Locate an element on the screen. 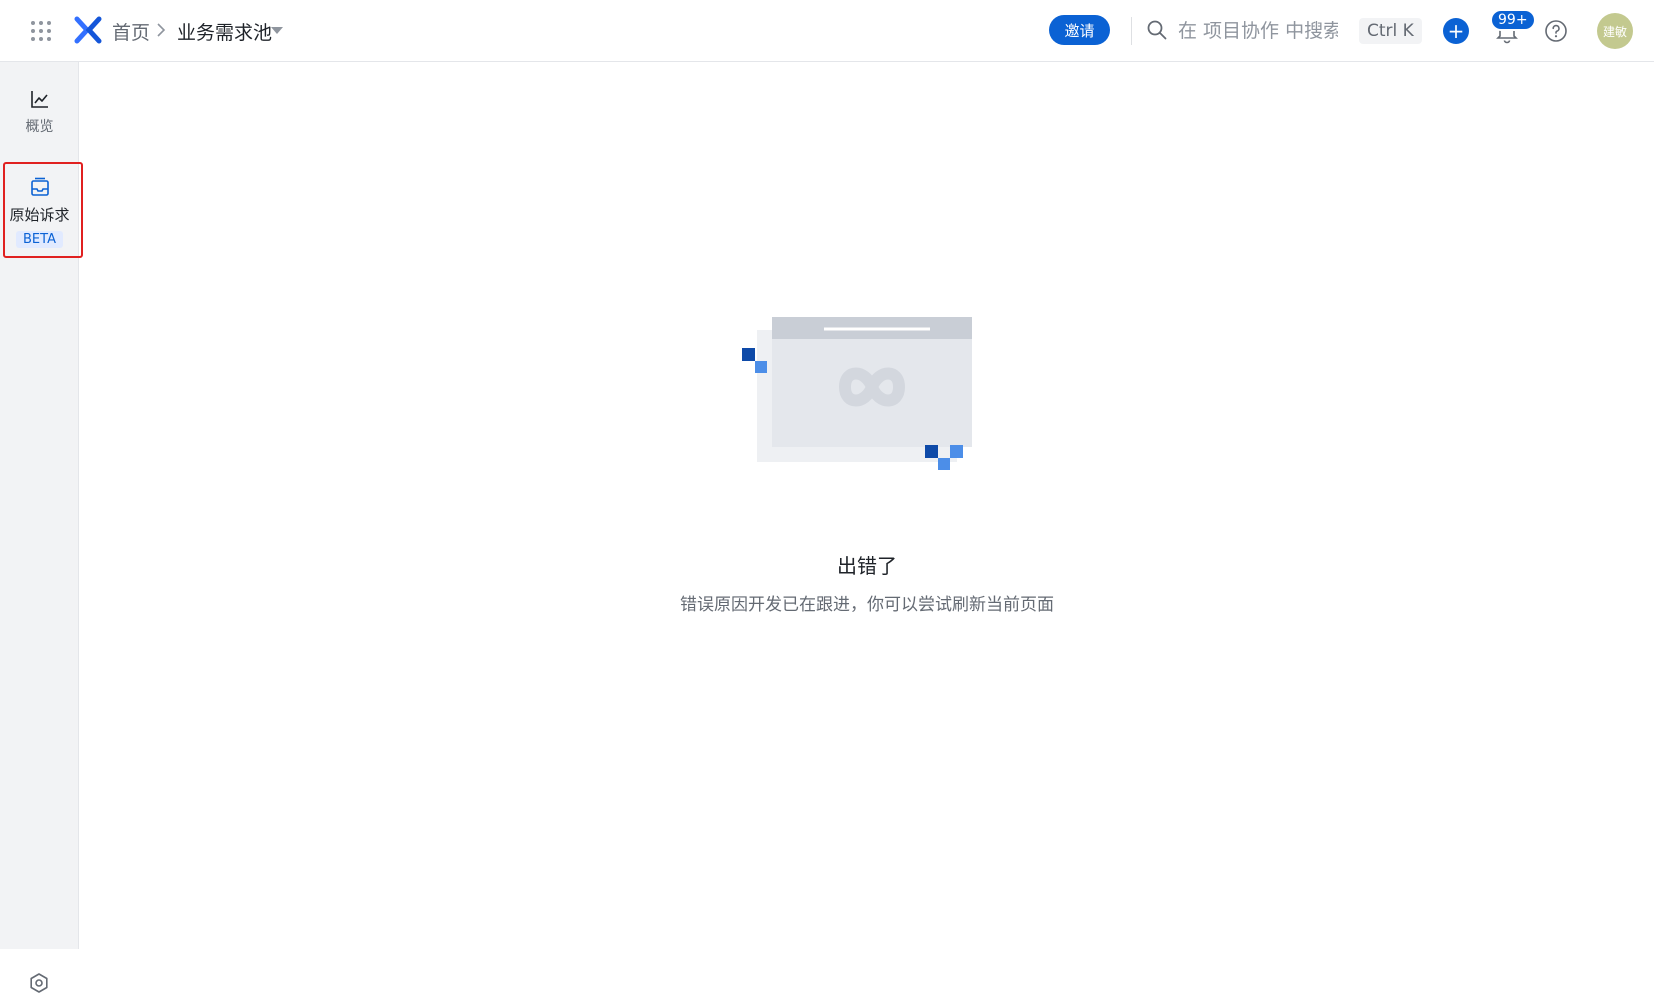 This screenshot has height=994, width=1654. app-grid-icon is located at coordinates (41, 31).